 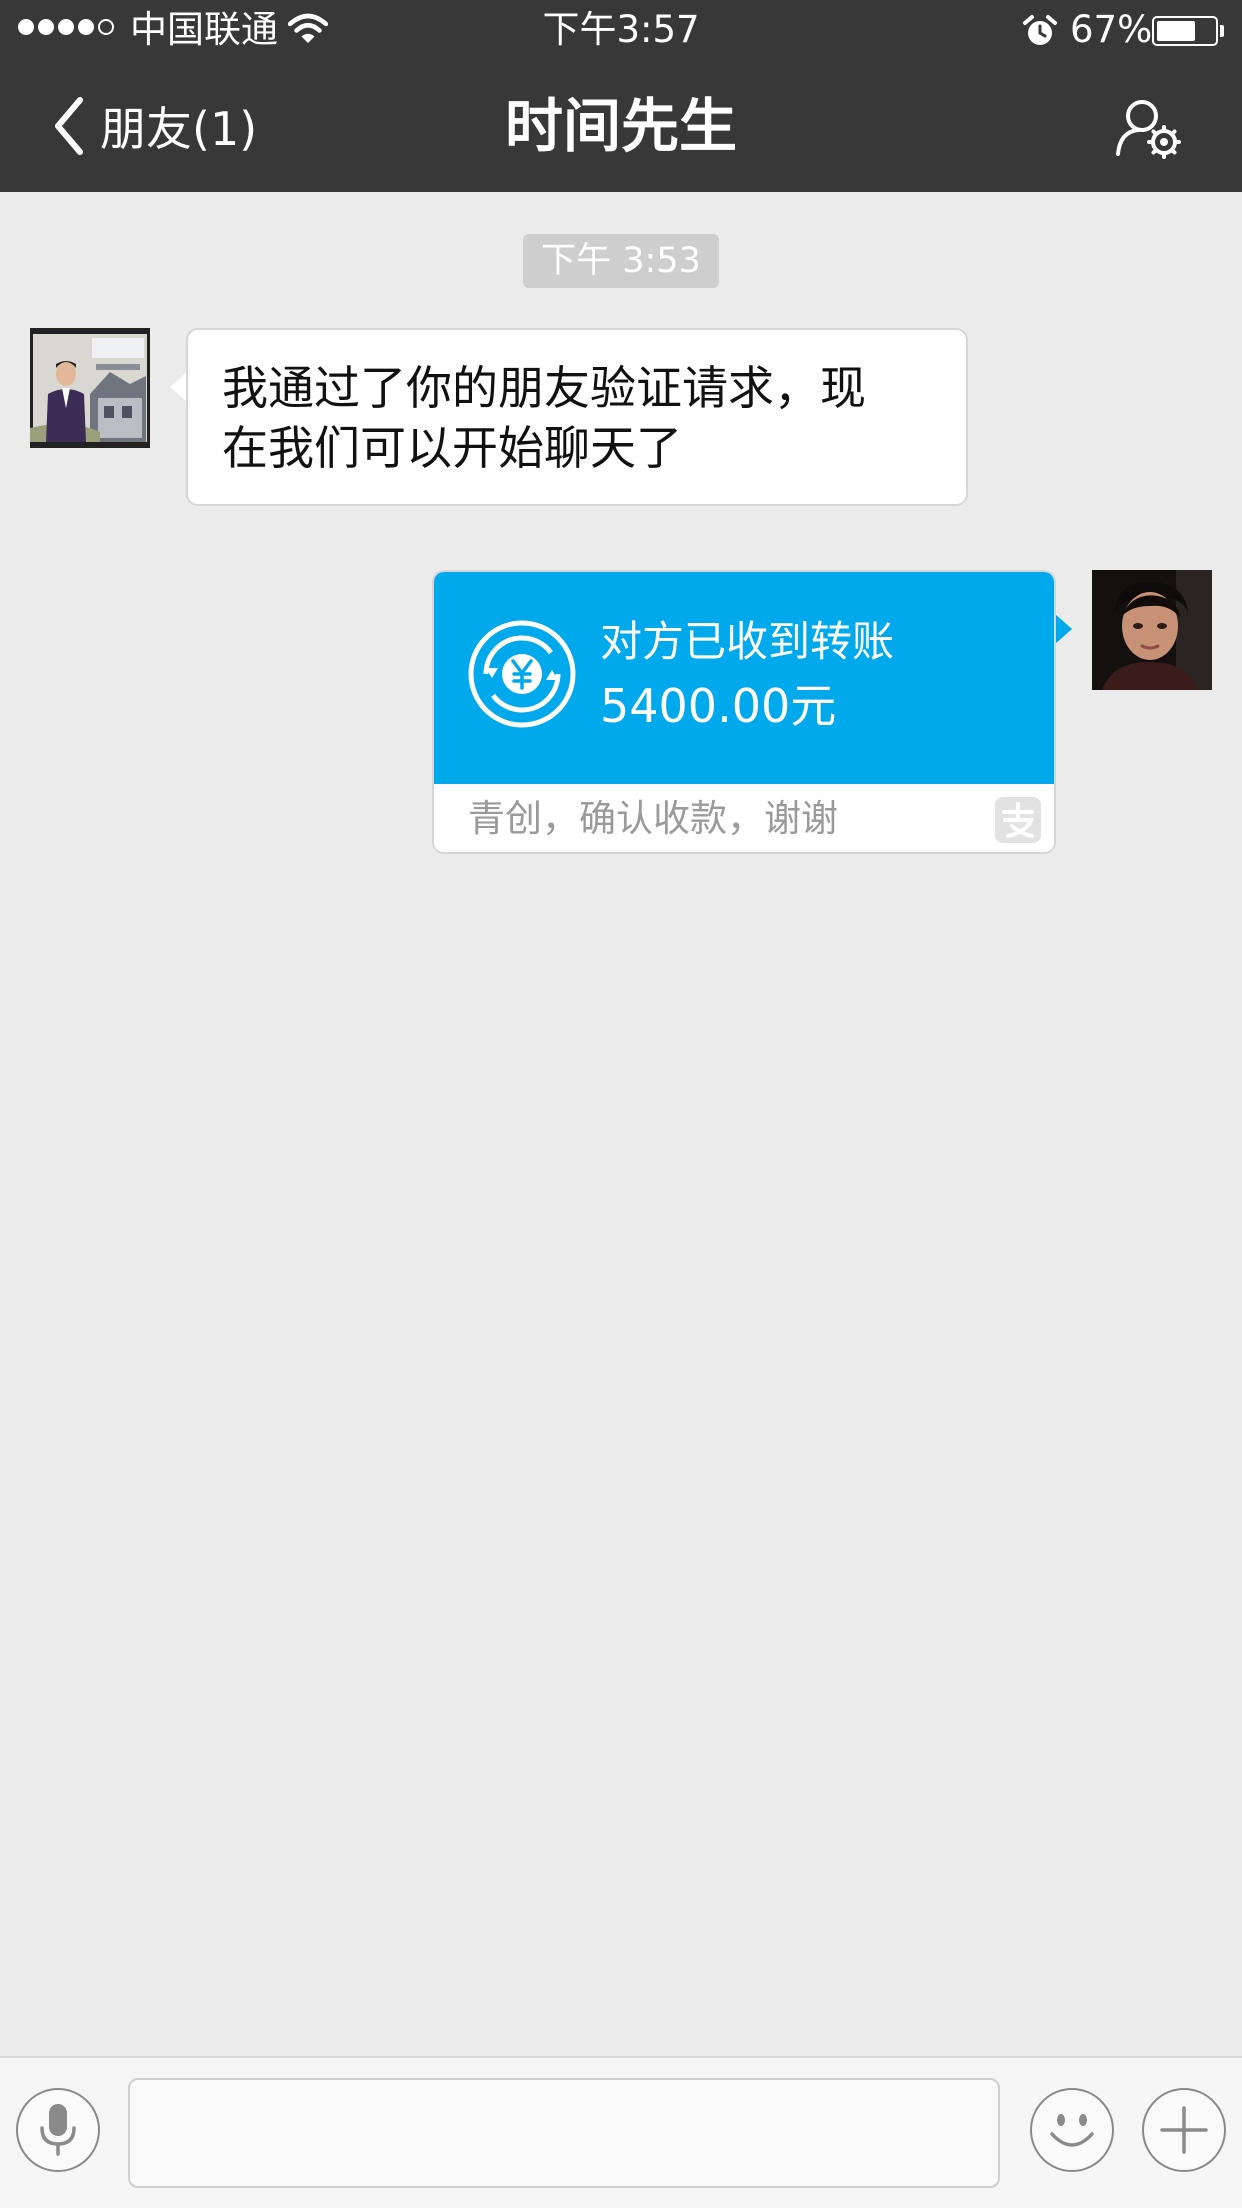 What do you see at coordinates (178, 387) in the screenshot?
I see `message-bubble-tail` at bounding box center [178, 387].